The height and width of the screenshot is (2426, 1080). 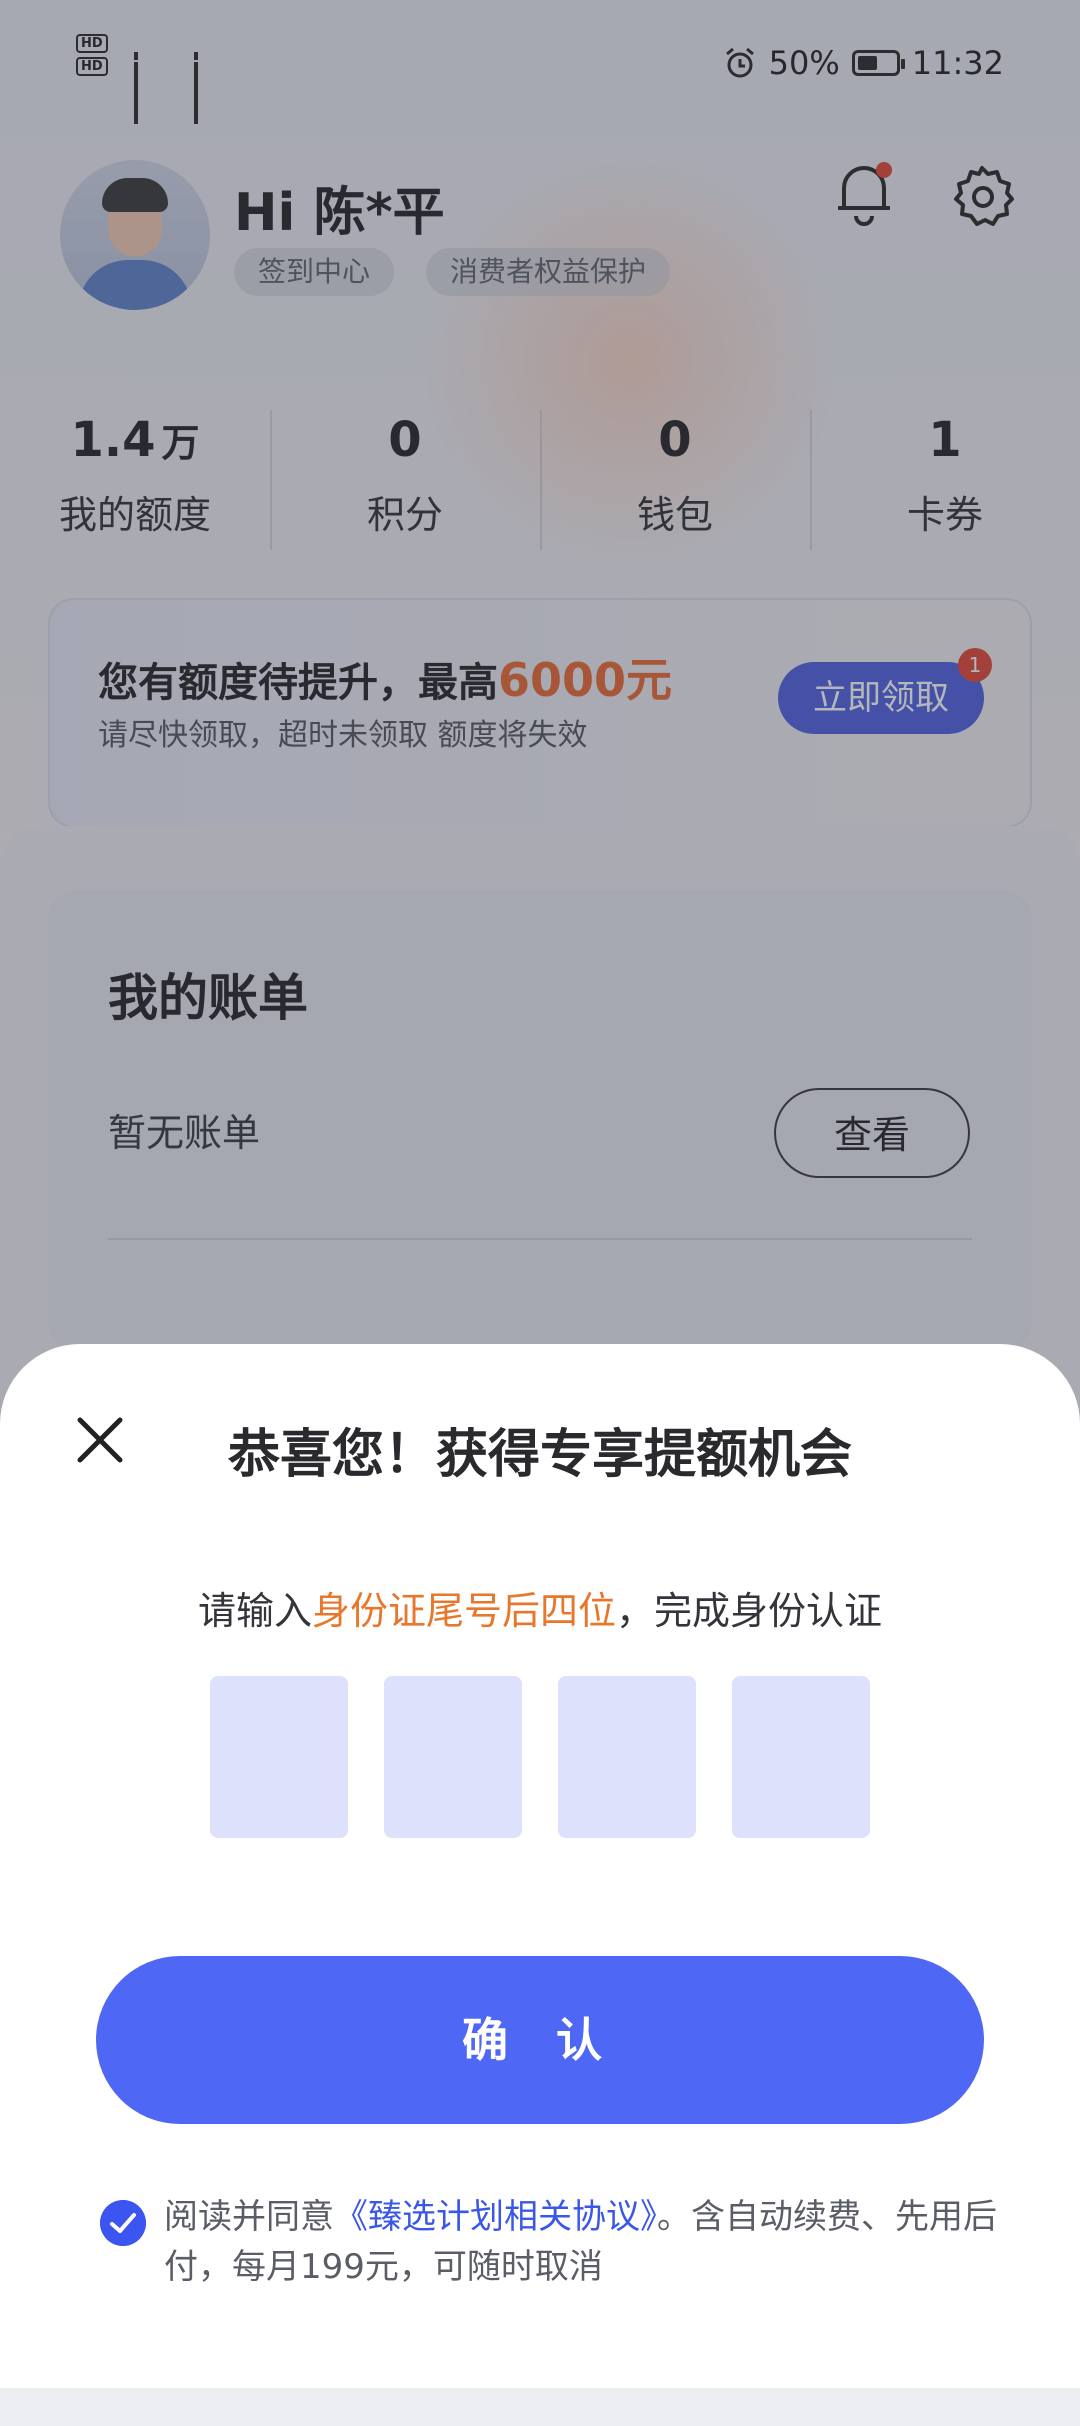 I want to click on agreement-checkbox, so click(x=123, y=2223).